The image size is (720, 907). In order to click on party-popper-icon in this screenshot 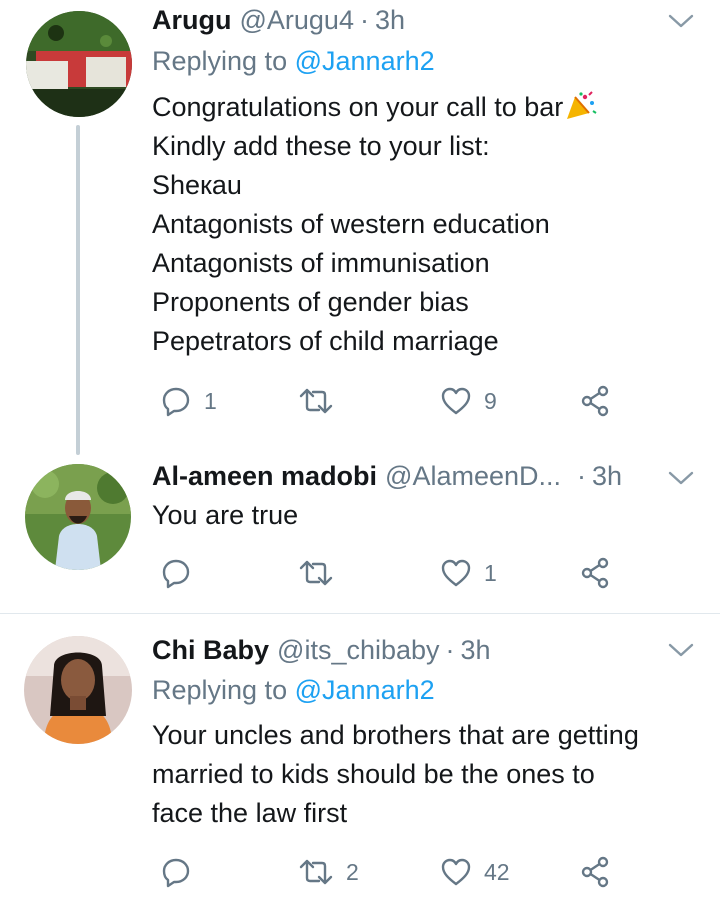, I will do `click(580, 106)`.